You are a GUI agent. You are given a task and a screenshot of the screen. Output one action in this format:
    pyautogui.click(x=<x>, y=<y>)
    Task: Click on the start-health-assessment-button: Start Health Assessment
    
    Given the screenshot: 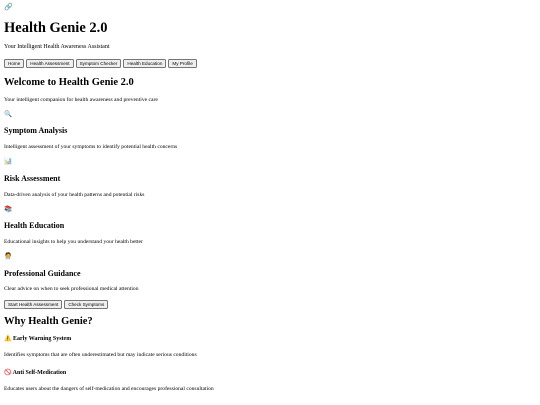 What is the action you would take?
    pyautogui.click(x=33, y=304)
    